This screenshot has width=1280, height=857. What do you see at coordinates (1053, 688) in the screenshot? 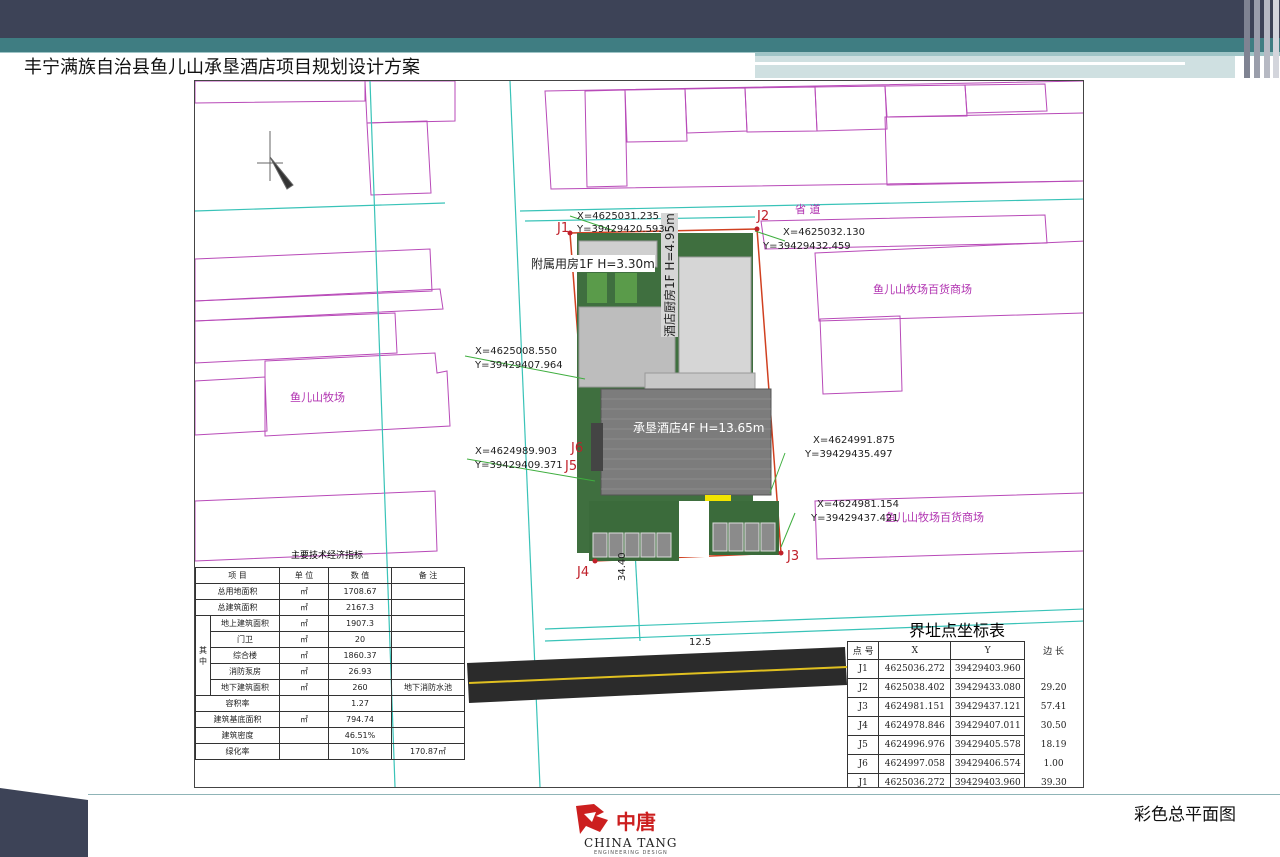
I see `table-cell: 29.20` at bounding box center [1053, 688].